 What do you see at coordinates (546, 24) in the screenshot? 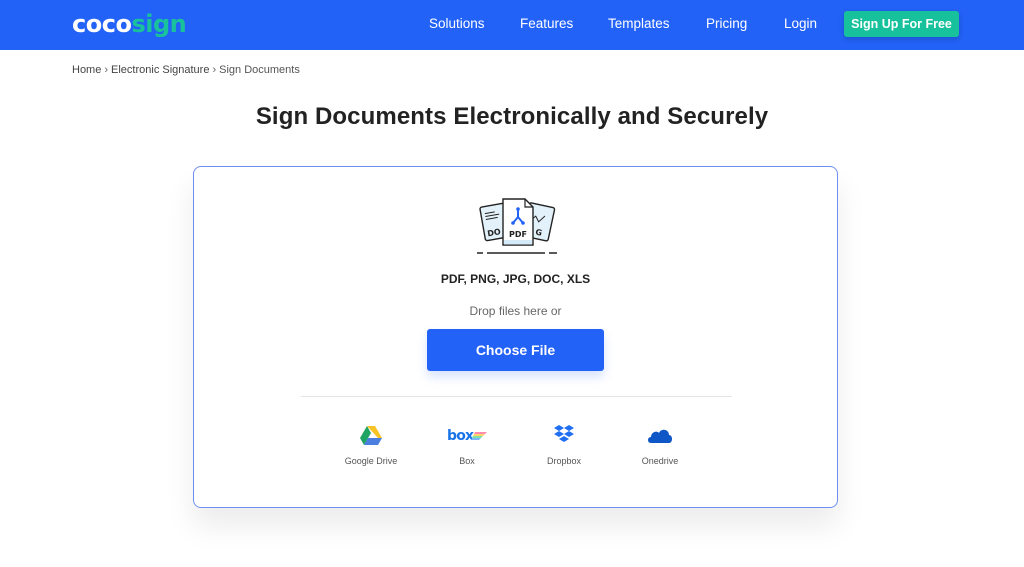
I see `nav-features: Features` at bounding box center [546, 24].